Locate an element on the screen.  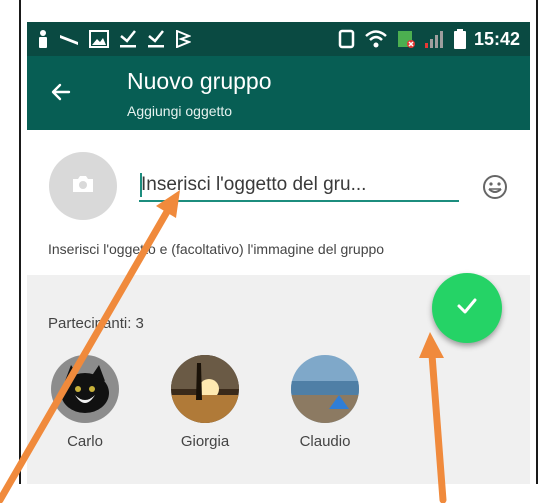
participant-claudio: Claudio is located at coordinates (325, 402).